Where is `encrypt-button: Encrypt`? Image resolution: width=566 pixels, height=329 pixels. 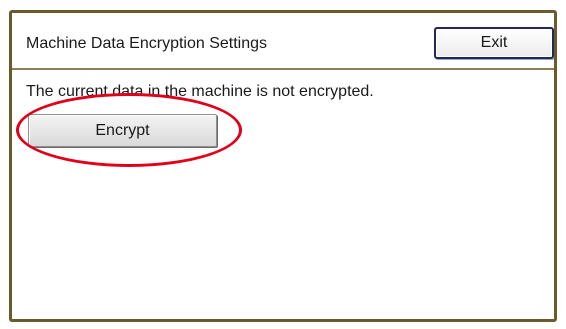
encrypt-button: Encrypt is located at coordinates (122, 130).